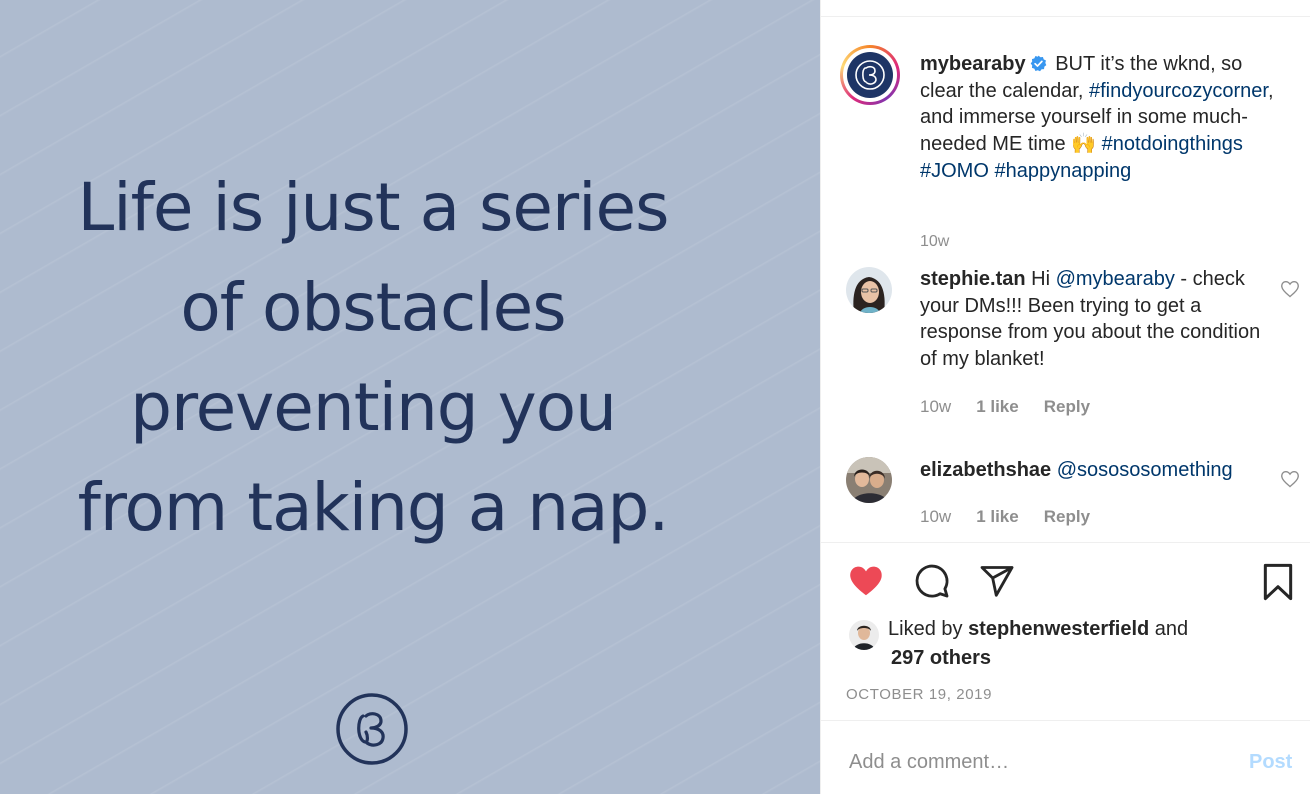 This screenshot has width=1310, height=794. I want to click on commenter-username: elizabethshae, so click(985, 470).